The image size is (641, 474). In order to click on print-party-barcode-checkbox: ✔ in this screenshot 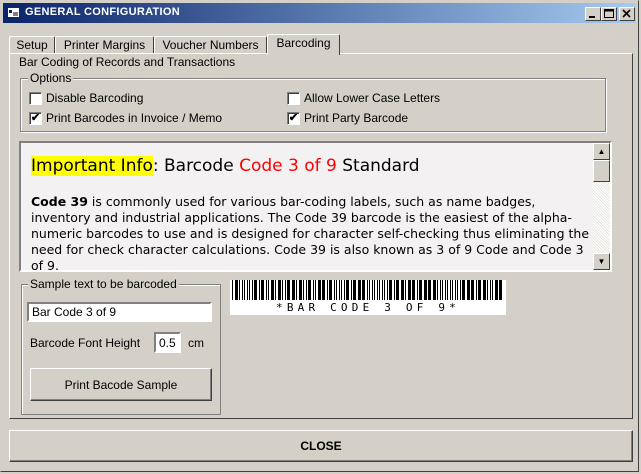, I will do `click(293, 118)`.